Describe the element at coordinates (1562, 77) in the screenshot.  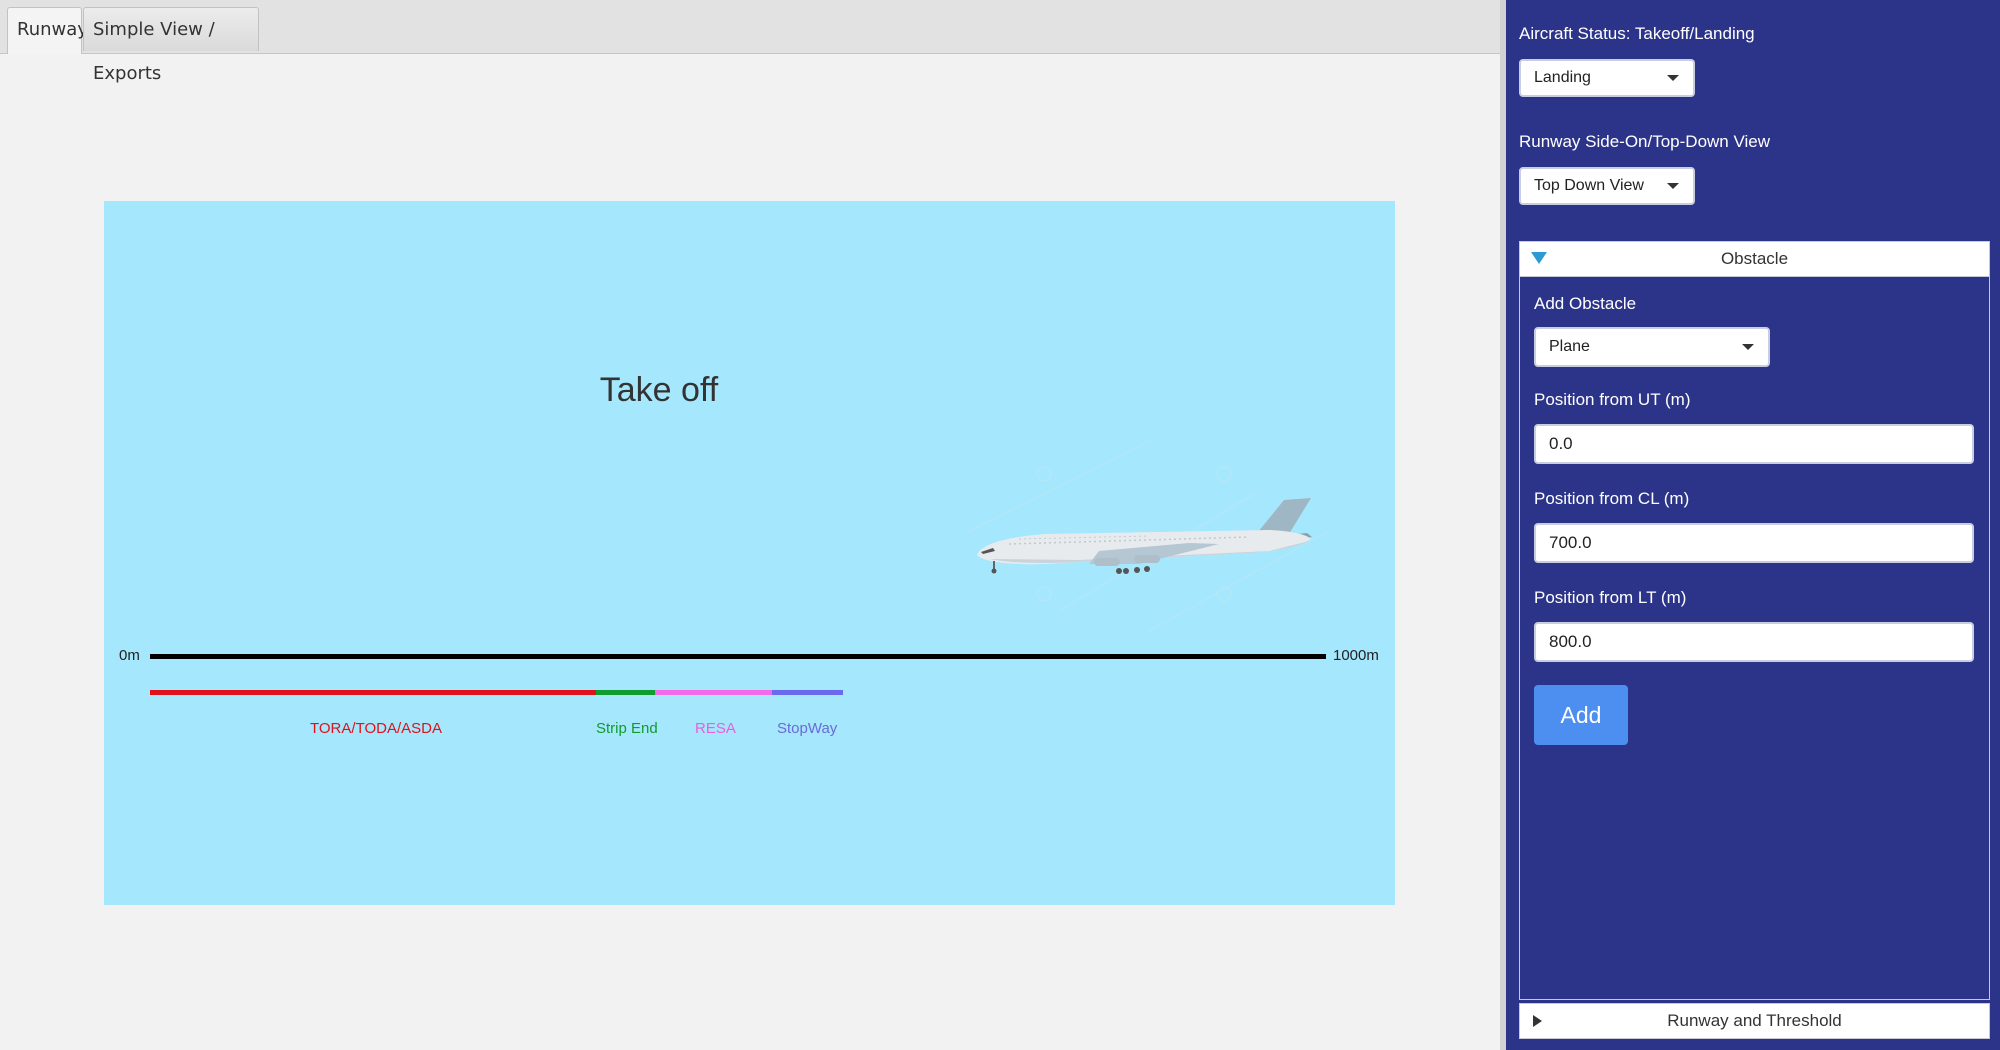
I see `aircraft-status-value: Landing` at that location.